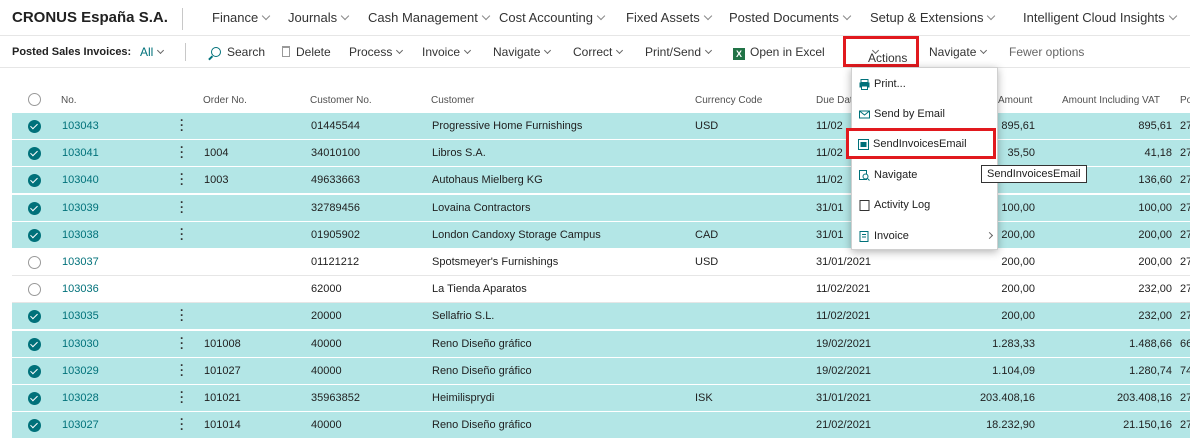 The width and height of the screenshot is (1190, 439). I want to click on col-amount: Amount, so click(1015, 100).